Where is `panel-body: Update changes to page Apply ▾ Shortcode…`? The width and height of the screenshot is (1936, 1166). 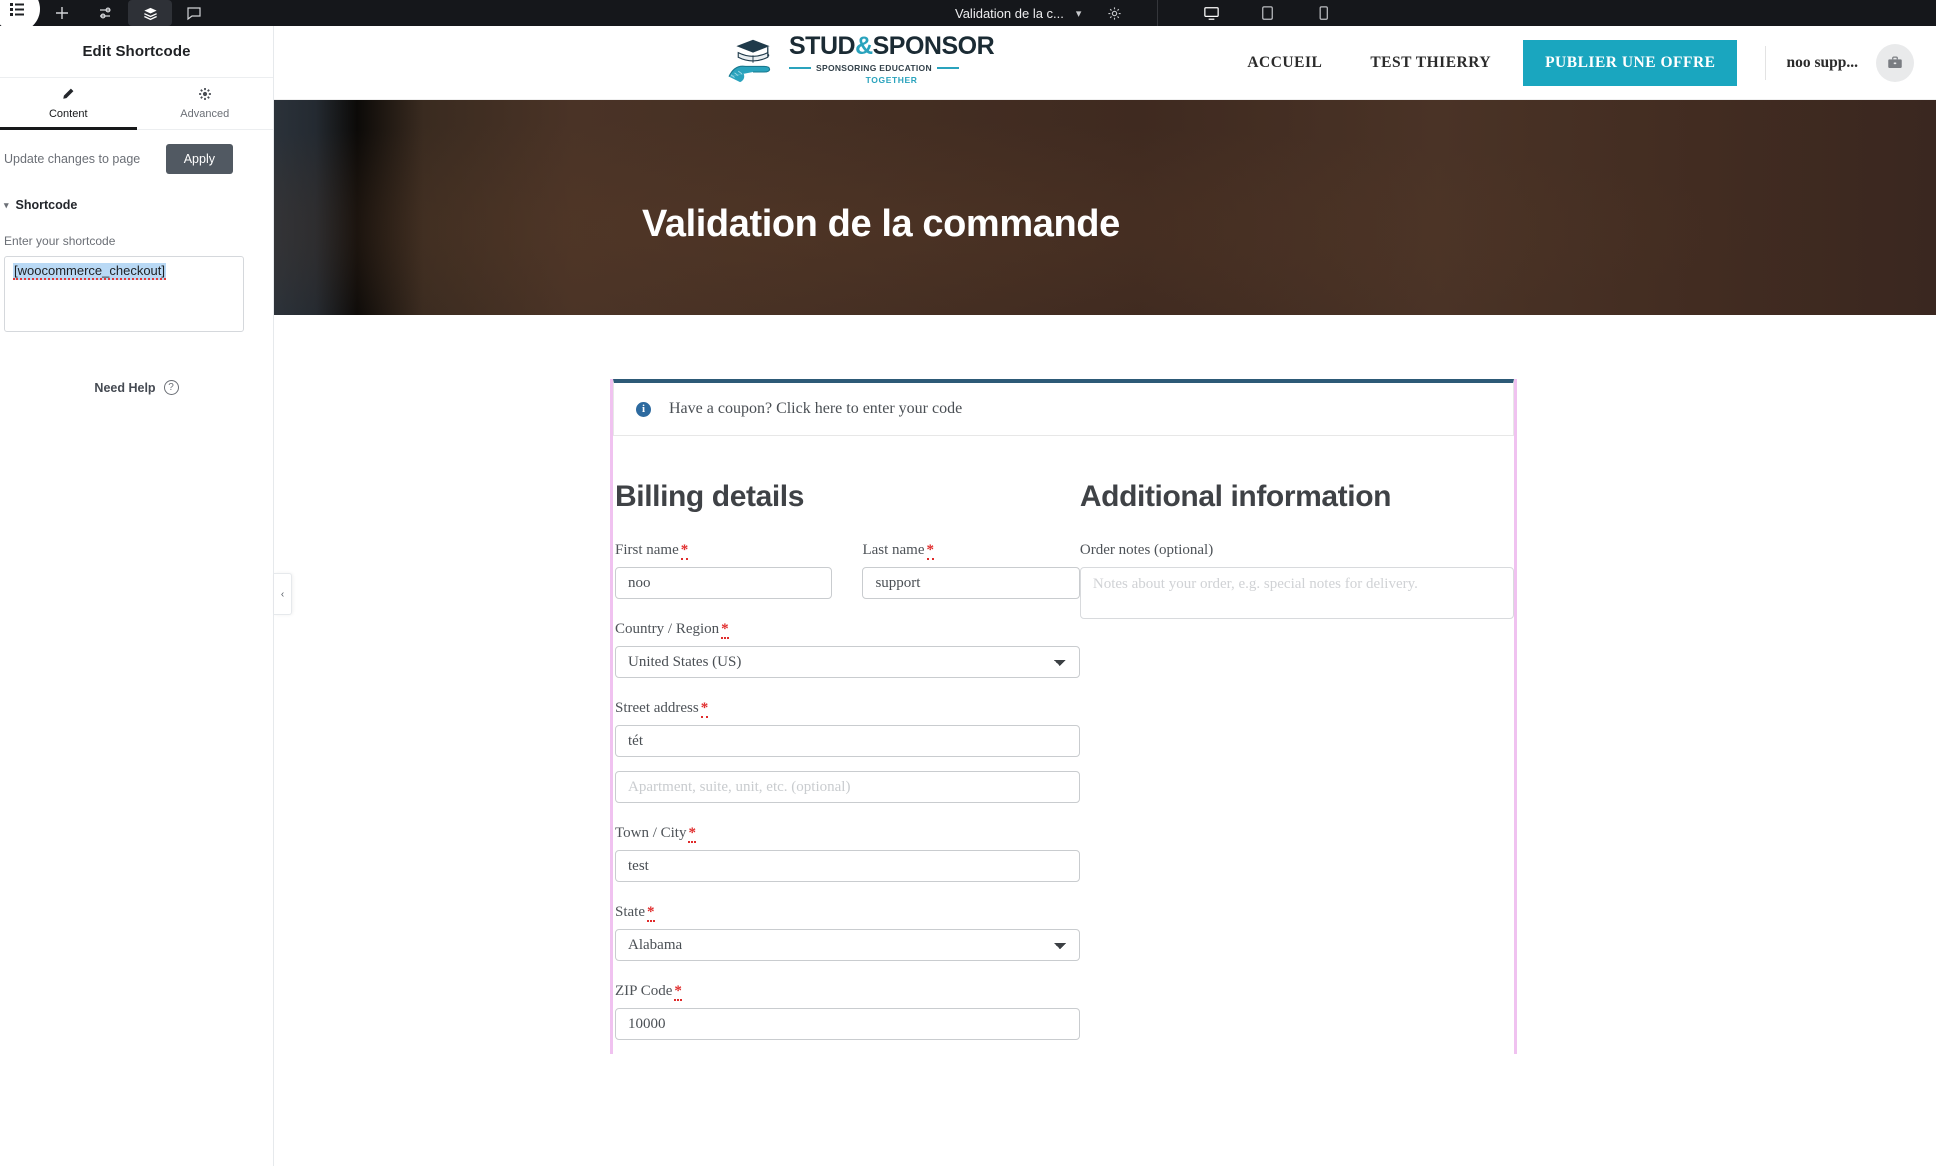 panel-body: Update changes to page Apply ▾ Shortcode… is located at coordinates (136, 262).